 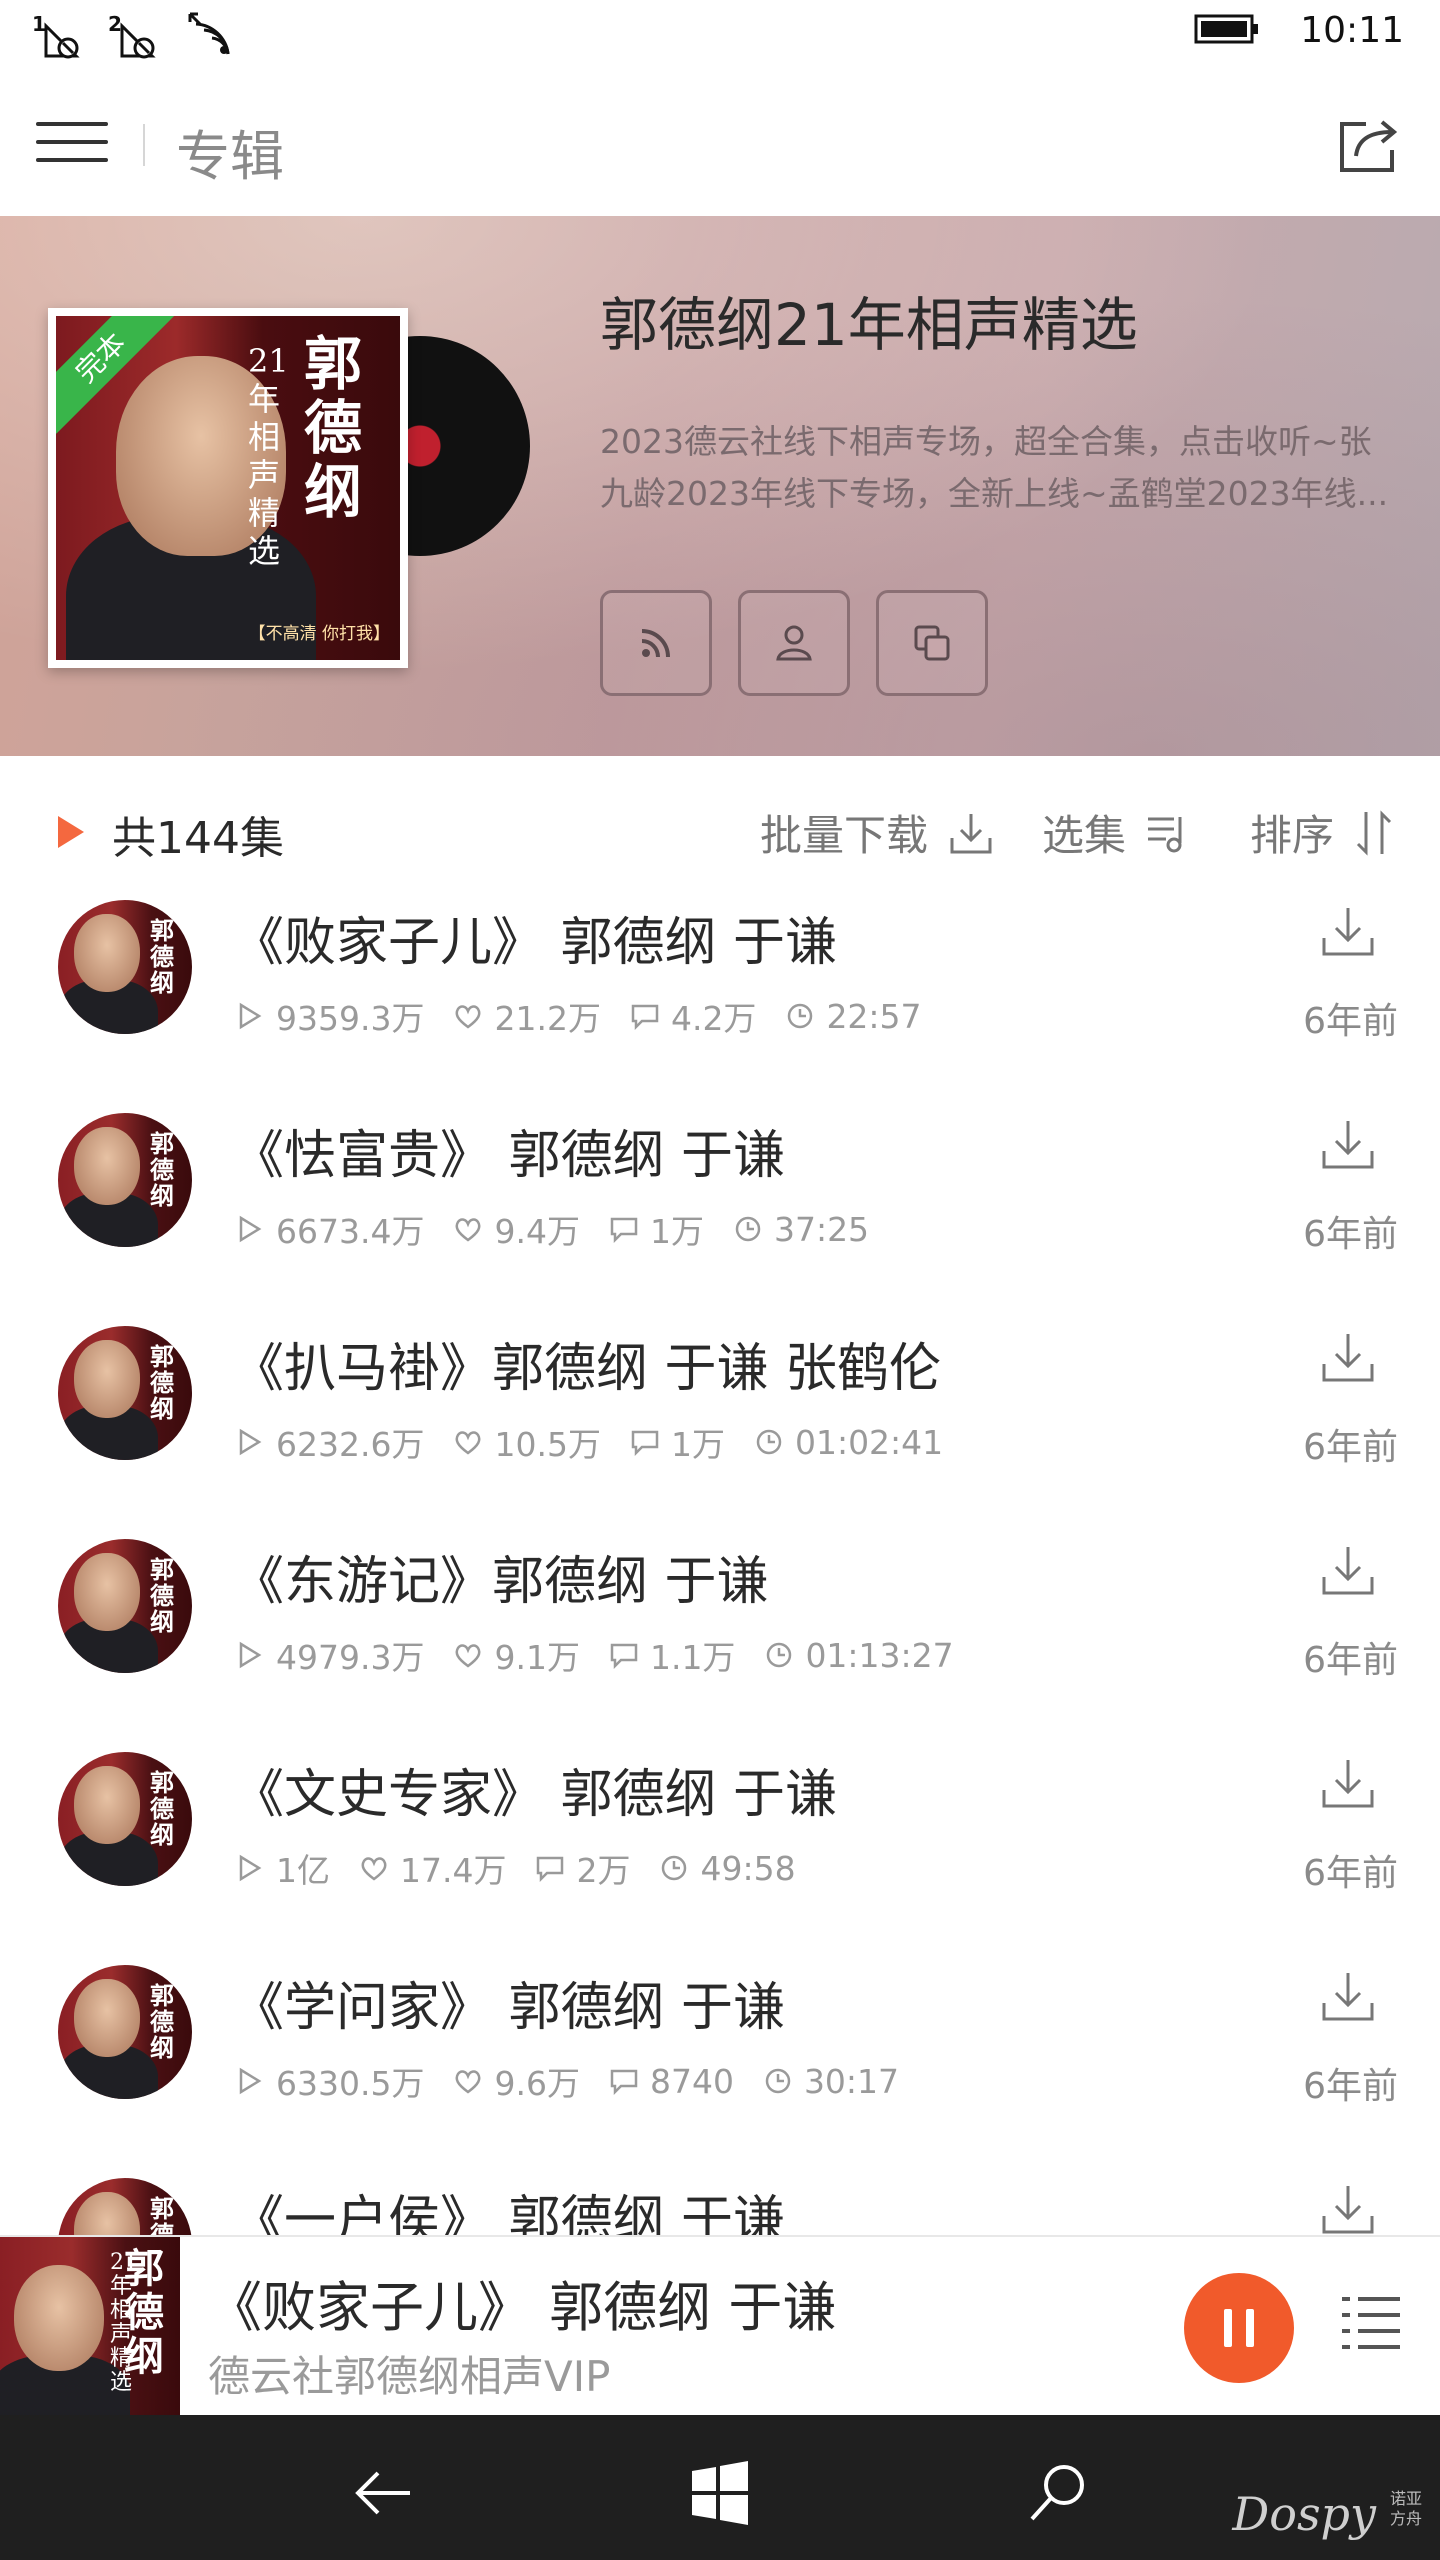 I want to click on playlist-icon, so click(x=1371, y=2323).